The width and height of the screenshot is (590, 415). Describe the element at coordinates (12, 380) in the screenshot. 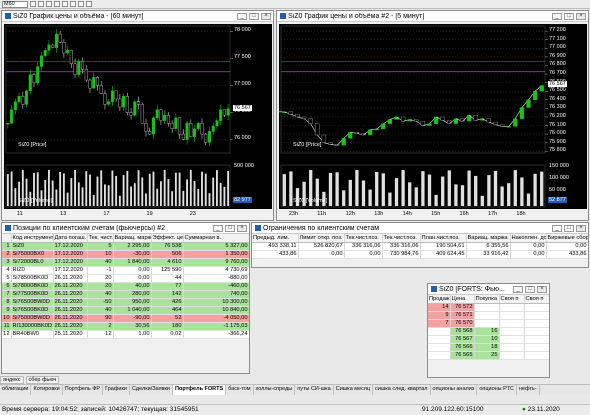

I see `mini-tab: яндекс` at that location.